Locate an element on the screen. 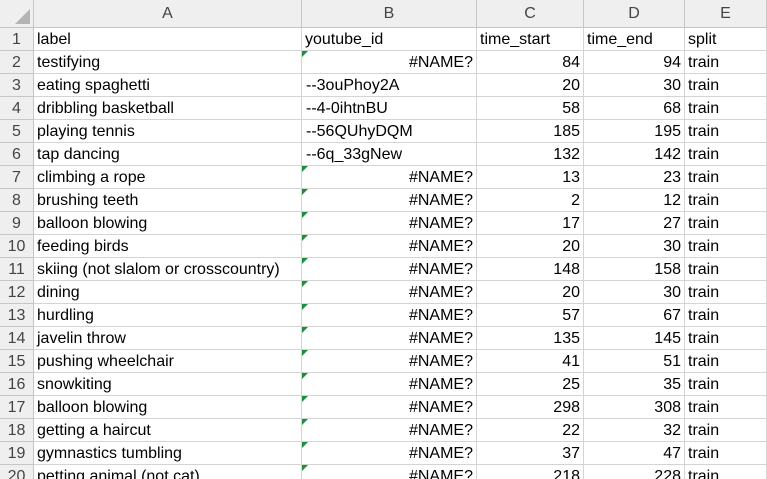  cell-label: eating spaghetti is located at coordinates (168, 85).